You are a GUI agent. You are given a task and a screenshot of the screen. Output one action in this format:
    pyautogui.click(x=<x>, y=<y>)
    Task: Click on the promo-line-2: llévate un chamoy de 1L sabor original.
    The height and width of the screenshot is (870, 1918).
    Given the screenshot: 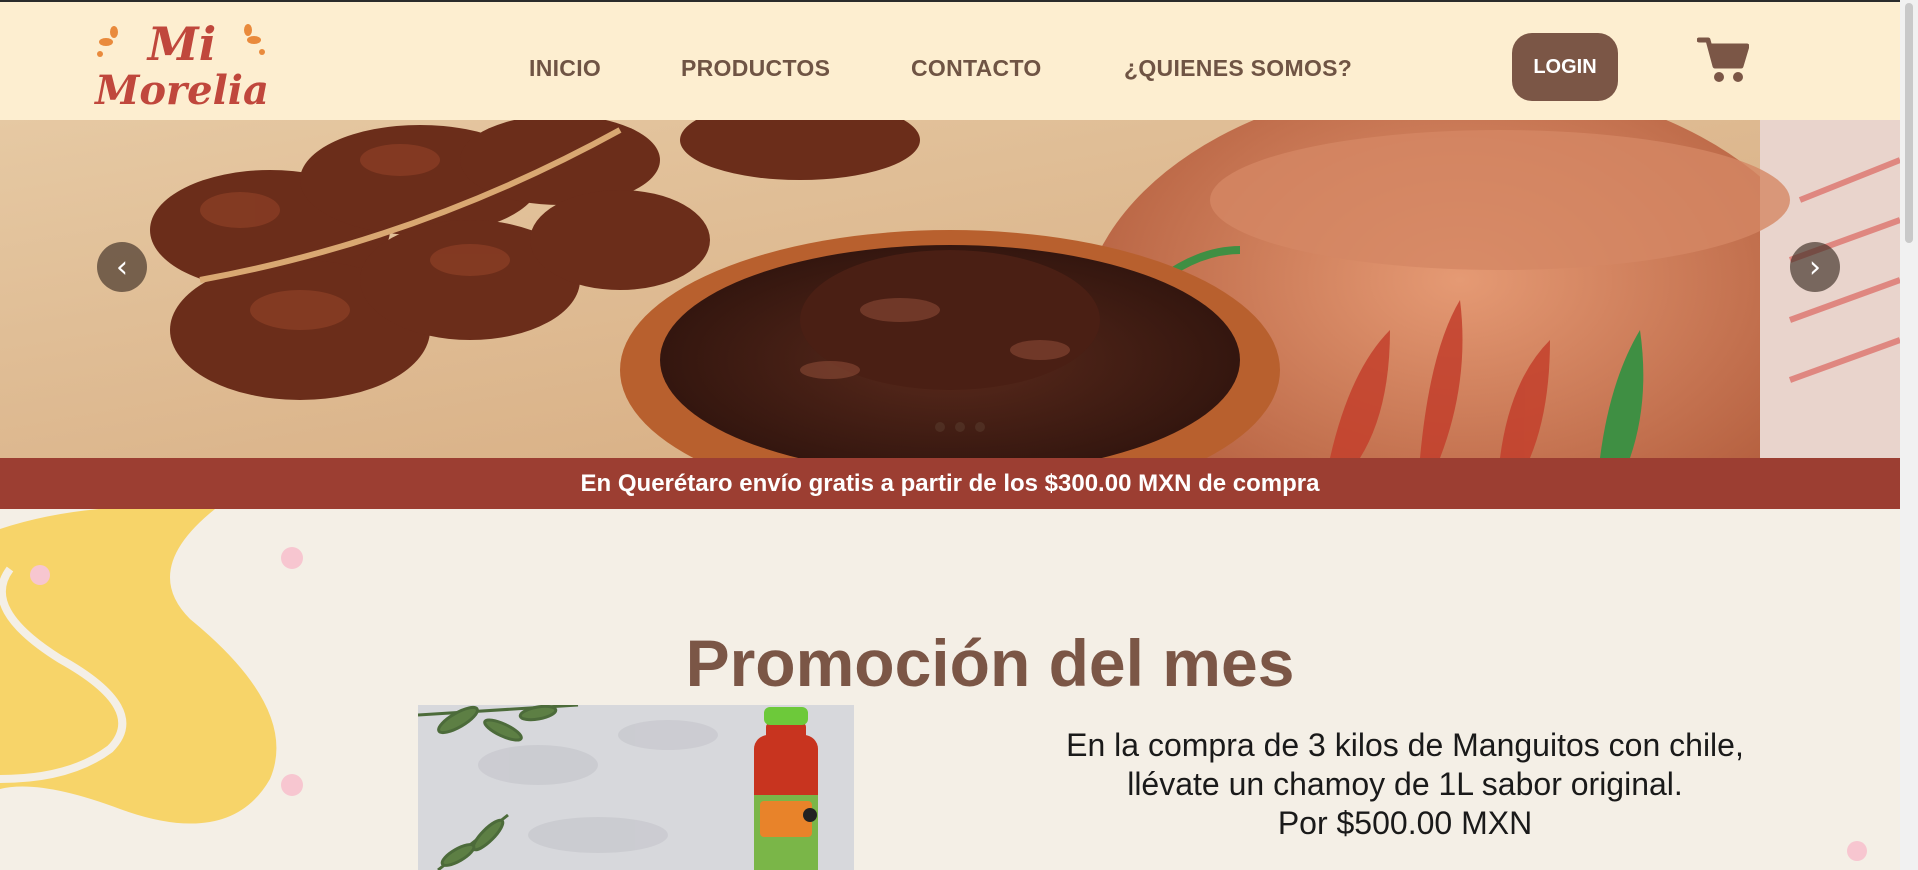 What is the action you would take?
    pyautogui.click(x=1405, y=784)
    